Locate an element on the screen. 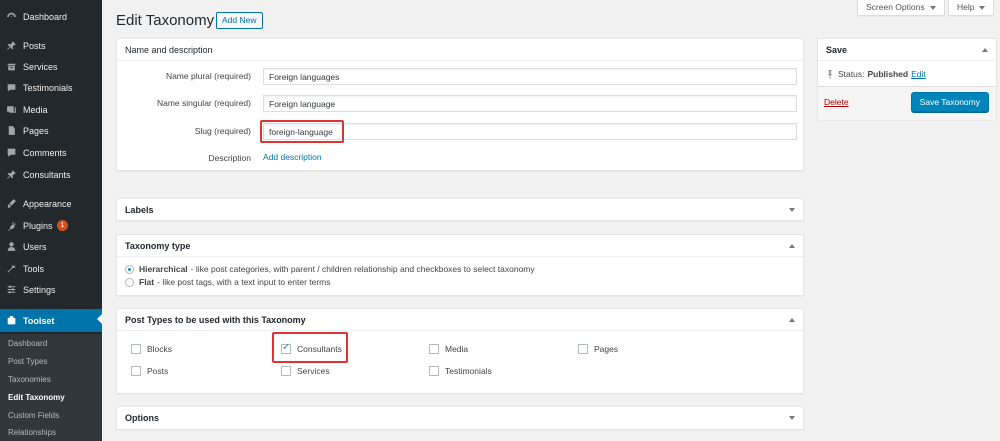 The width and height of the screenshot is (1000, 441). description-label: Description is located at coordinates (229, 158).